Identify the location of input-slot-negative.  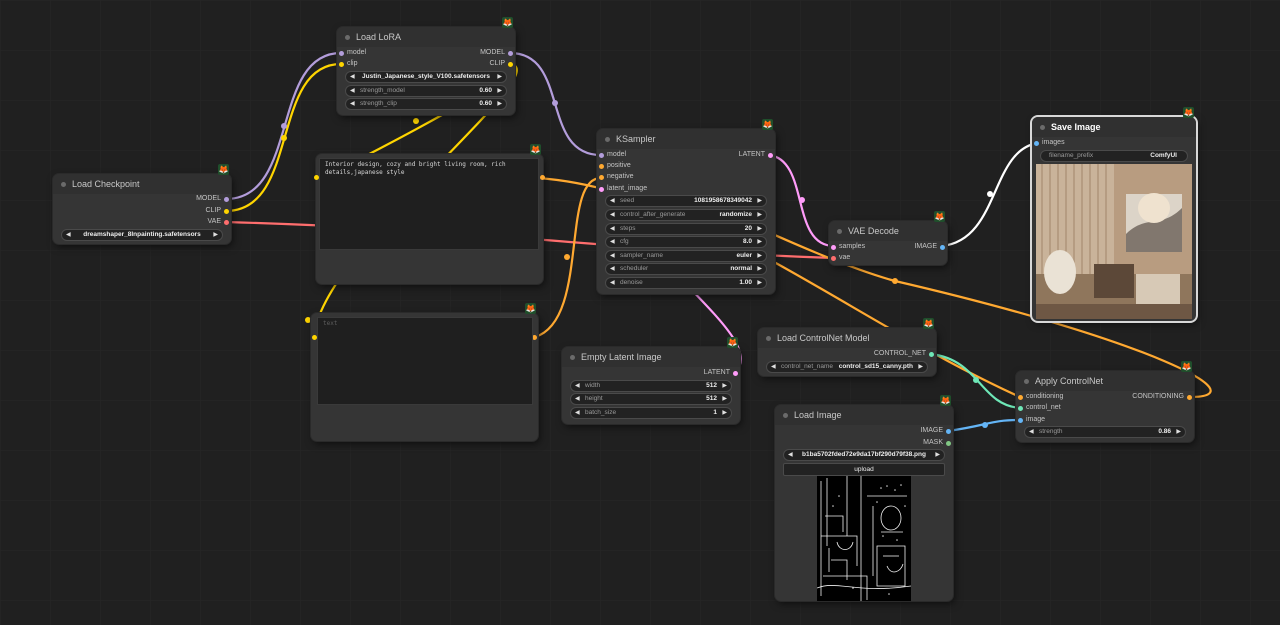
(601, 177).